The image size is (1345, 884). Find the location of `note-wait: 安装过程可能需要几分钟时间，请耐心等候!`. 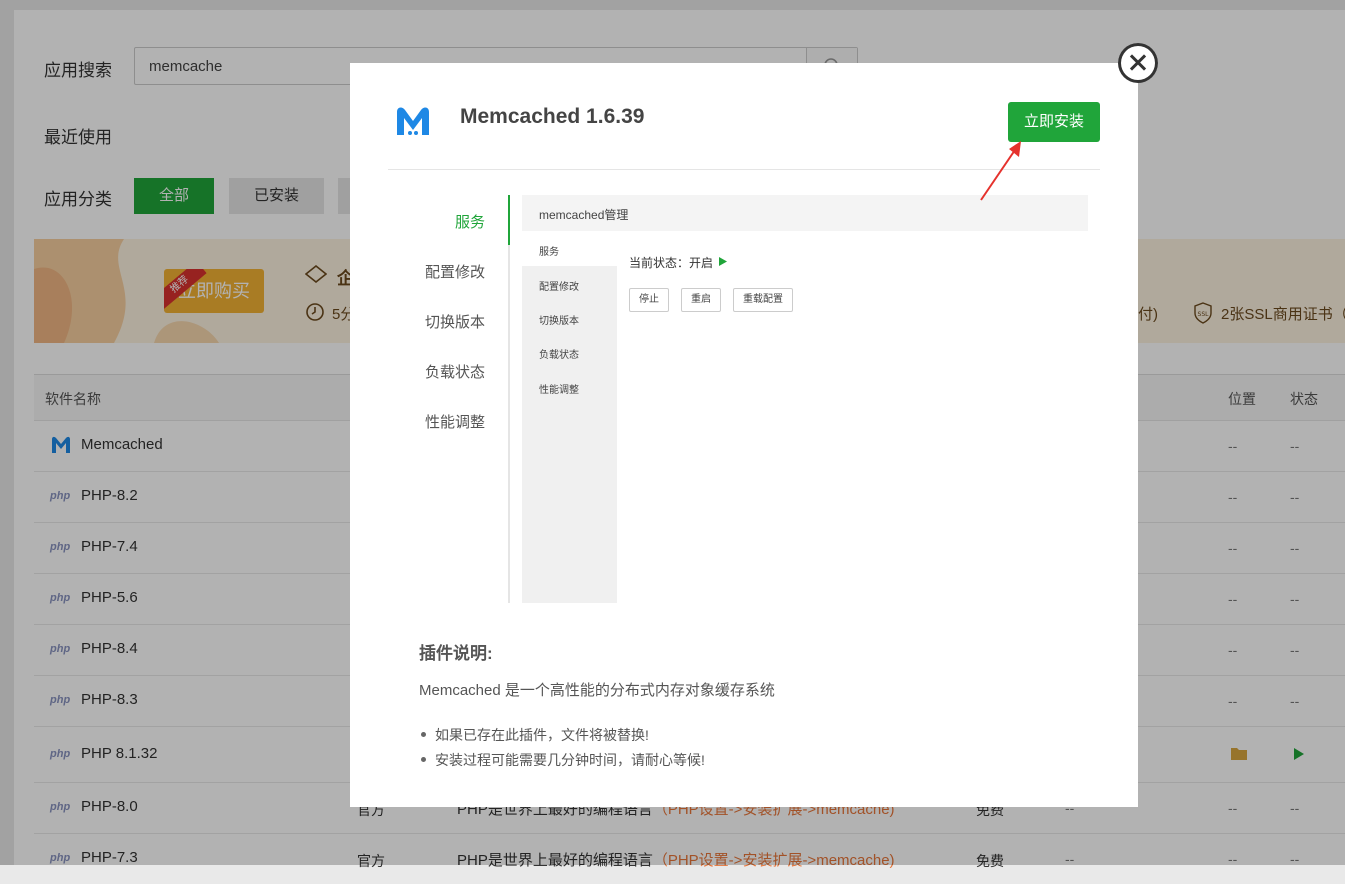

note-wait: 安装过程可能需要几分钟时间，请耐心等候! is located at coordinates (570, 760).